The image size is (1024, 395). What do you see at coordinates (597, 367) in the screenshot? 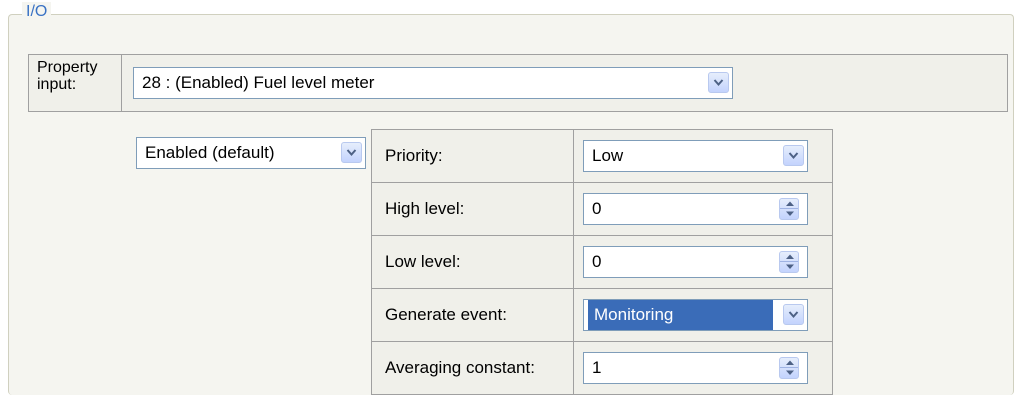
I see `averaging-constant-value: 1` at bounding box center [597, 367].